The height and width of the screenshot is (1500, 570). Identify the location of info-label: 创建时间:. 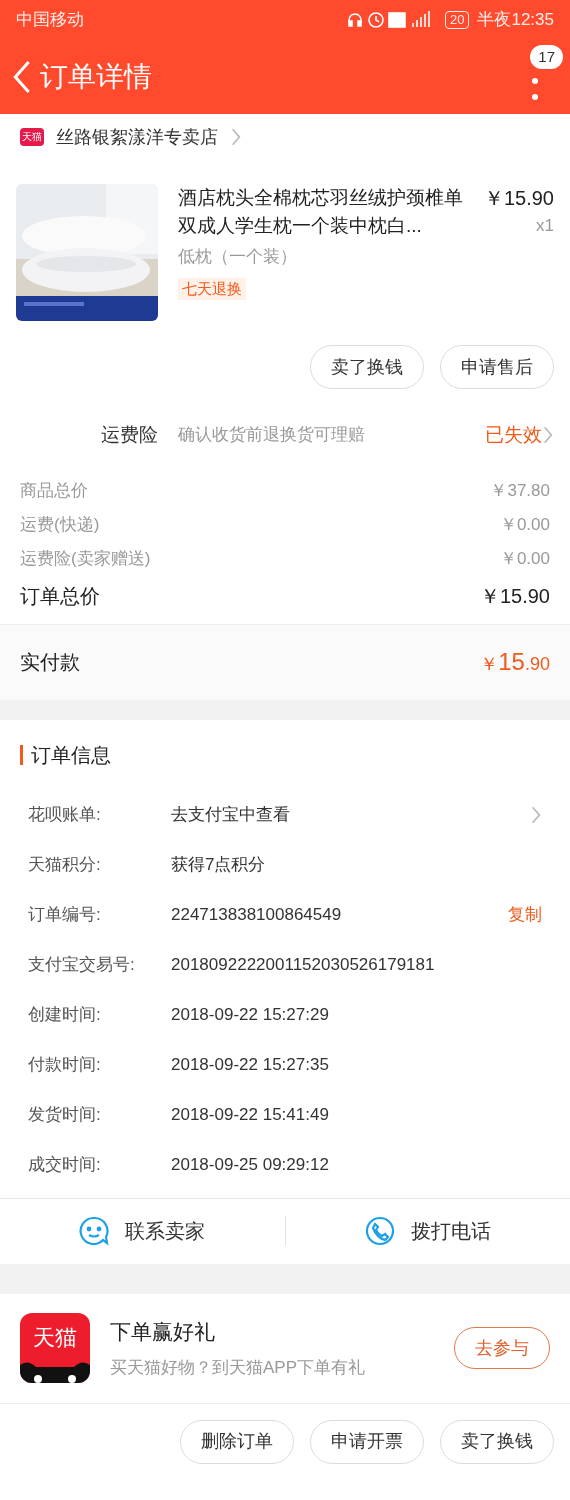
(65, 1014).